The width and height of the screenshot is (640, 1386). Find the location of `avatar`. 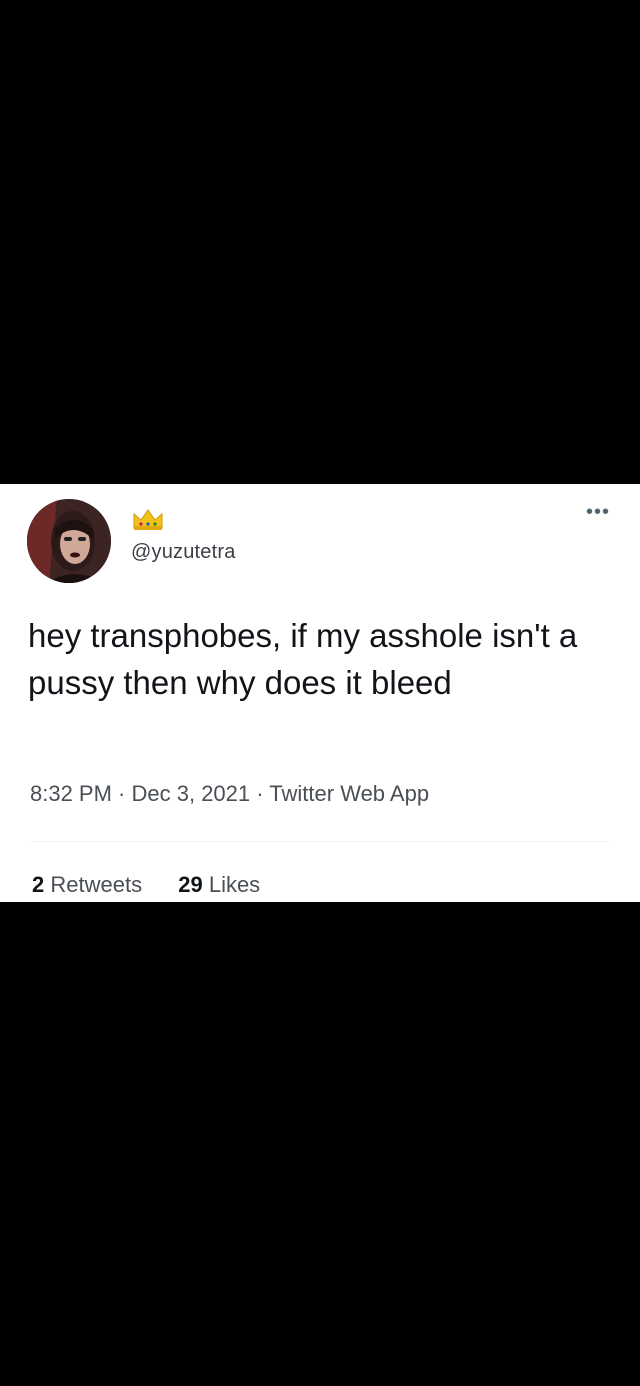

avatar is located at coordinates (69, 541).